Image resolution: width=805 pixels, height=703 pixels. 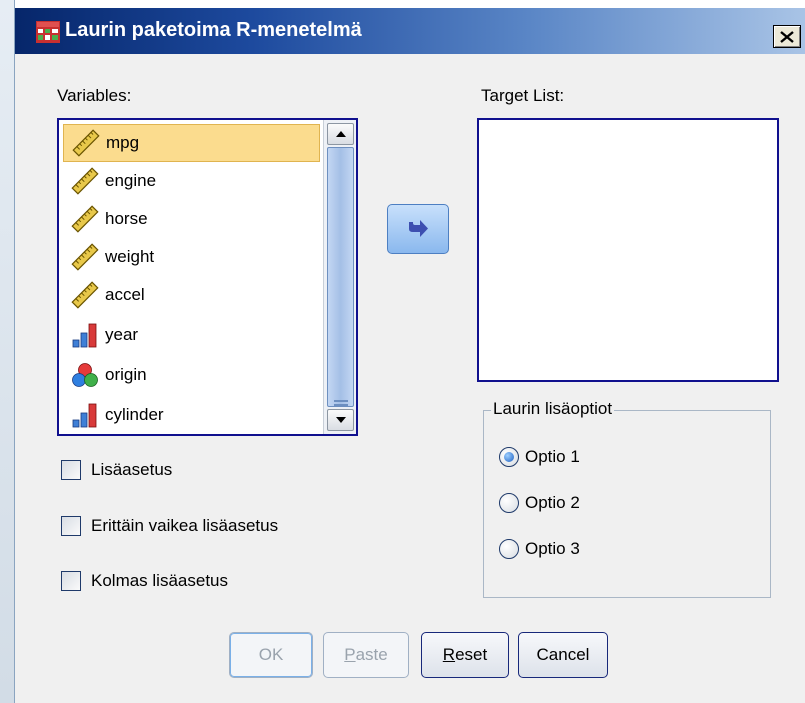 What do you see at coordinates (350, 654) in the screenshot?
I see `paste-mnemonic: P` at bounding box center [350, 654].